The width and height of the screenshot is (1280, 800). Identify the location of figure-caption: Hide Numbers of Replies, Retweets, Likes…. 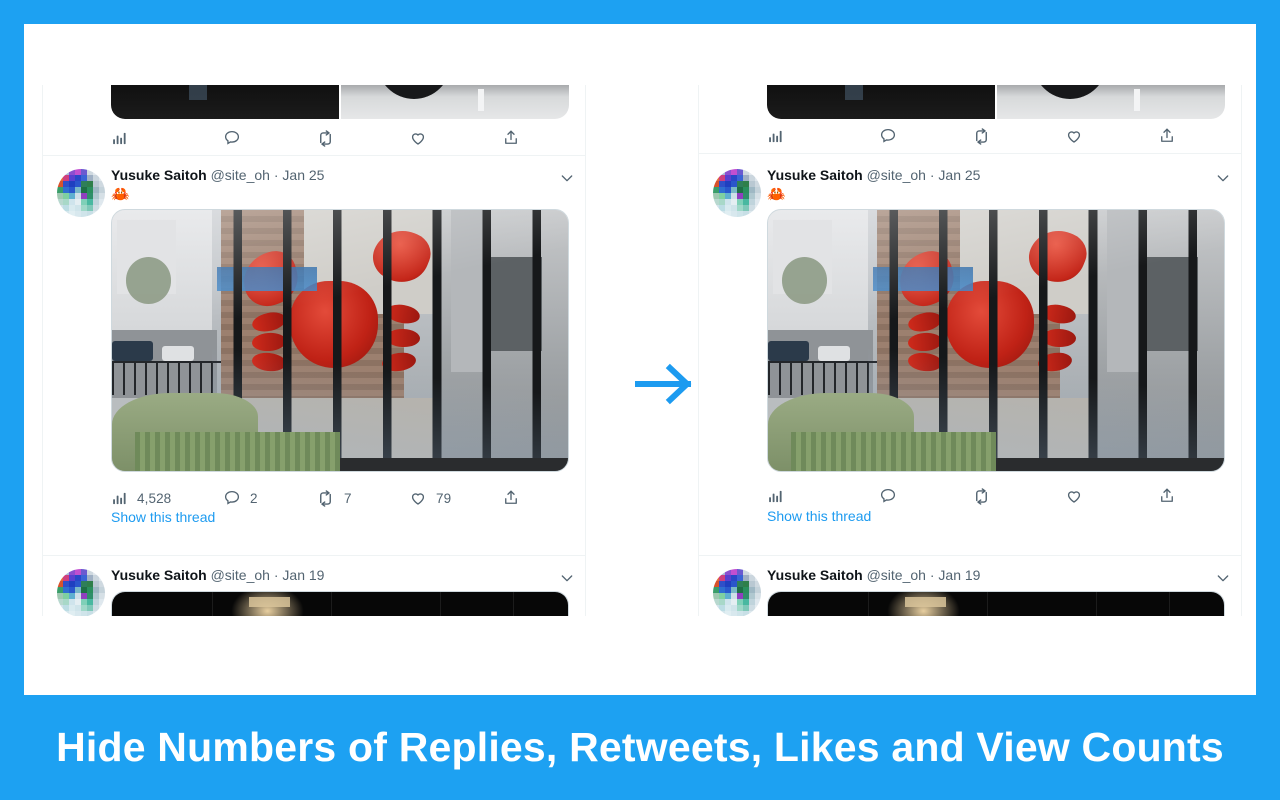
(640, 747).